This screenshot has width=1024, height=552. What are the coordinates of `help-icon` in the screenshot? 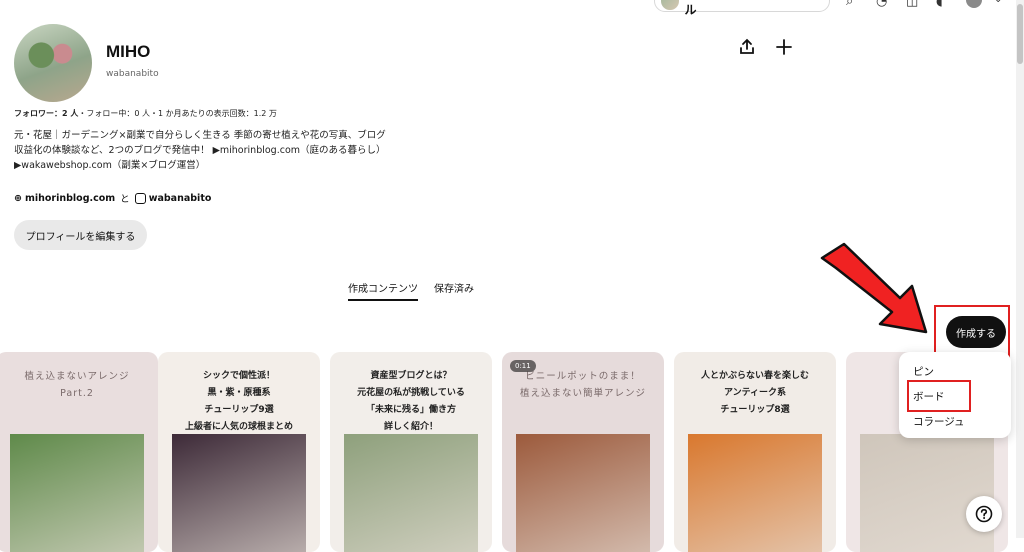 It's located at (984, 514).